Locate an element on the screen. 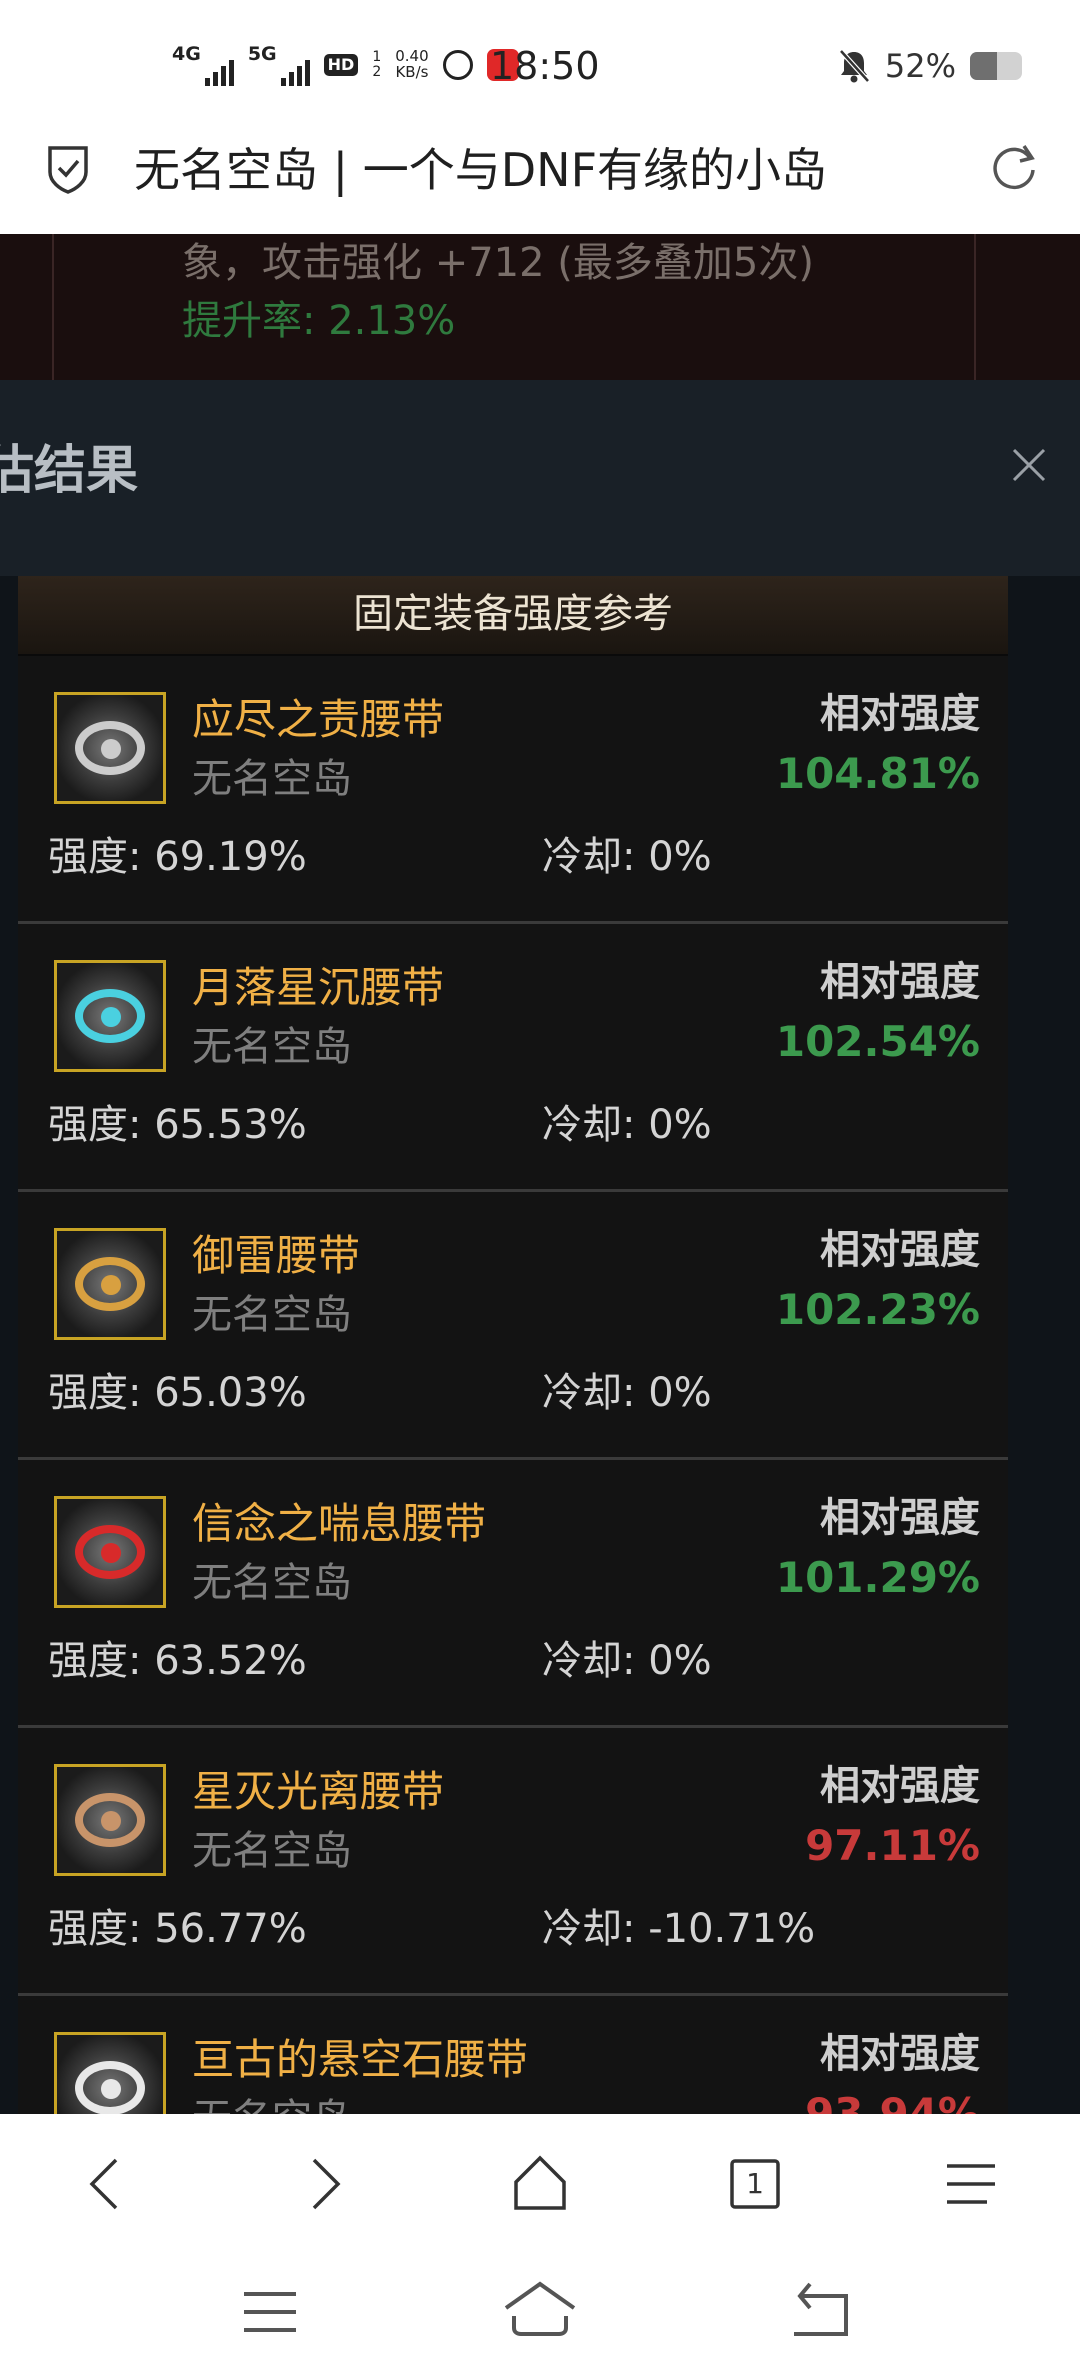 This screenshot has height=2376, width=1080. page-title: 无名空岛 | 一个与DNF有缘的小岛 is located at coordinates (480, 170).